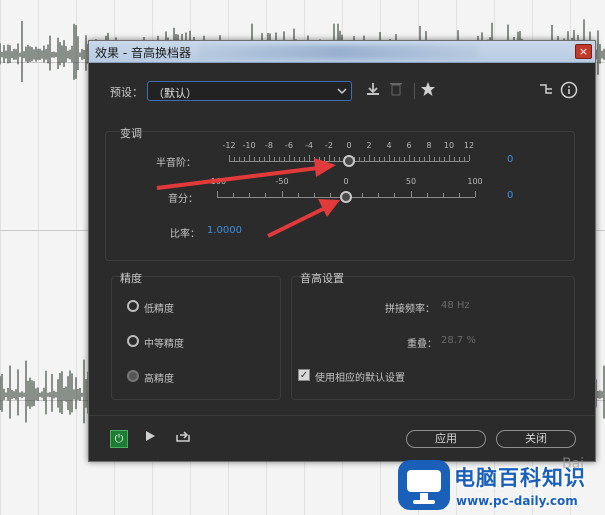 The image size is (605, 515). Describe the element at coordinates (183, 439) in the screenshot. I see `loop-icon` at that location.